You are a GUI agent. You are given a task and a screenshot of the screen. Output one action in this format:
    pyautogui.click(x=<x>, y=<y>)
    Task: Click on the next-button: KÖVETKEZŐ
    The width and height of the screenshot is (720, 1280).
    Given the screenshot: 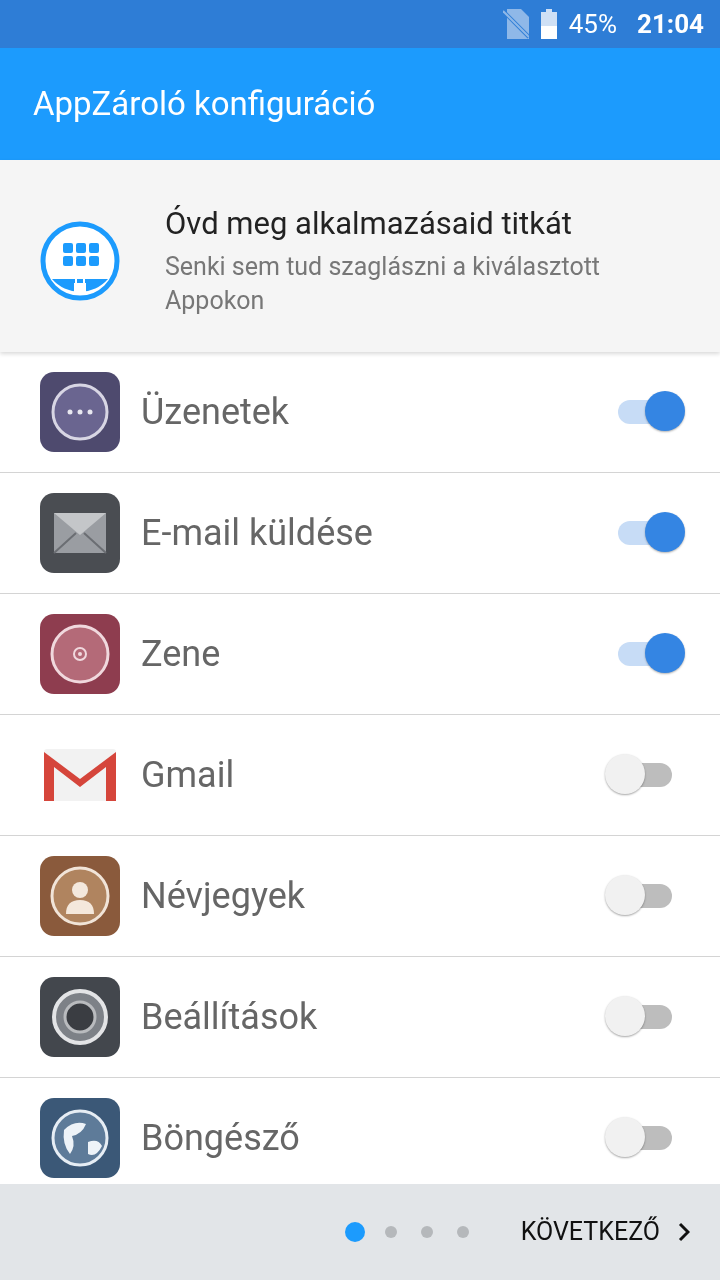 What is the action you would take?
    pyautogui.click(x=605, y=1232)
    